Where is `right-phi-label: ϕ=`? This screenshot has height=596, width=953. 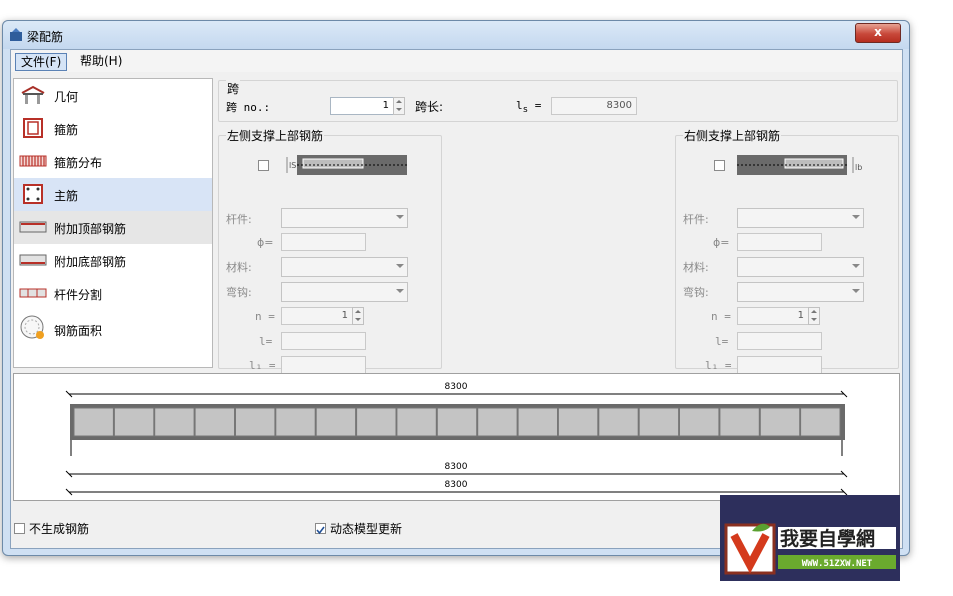 right-phi-label: ϕ= is located at coordinates (721, 242).